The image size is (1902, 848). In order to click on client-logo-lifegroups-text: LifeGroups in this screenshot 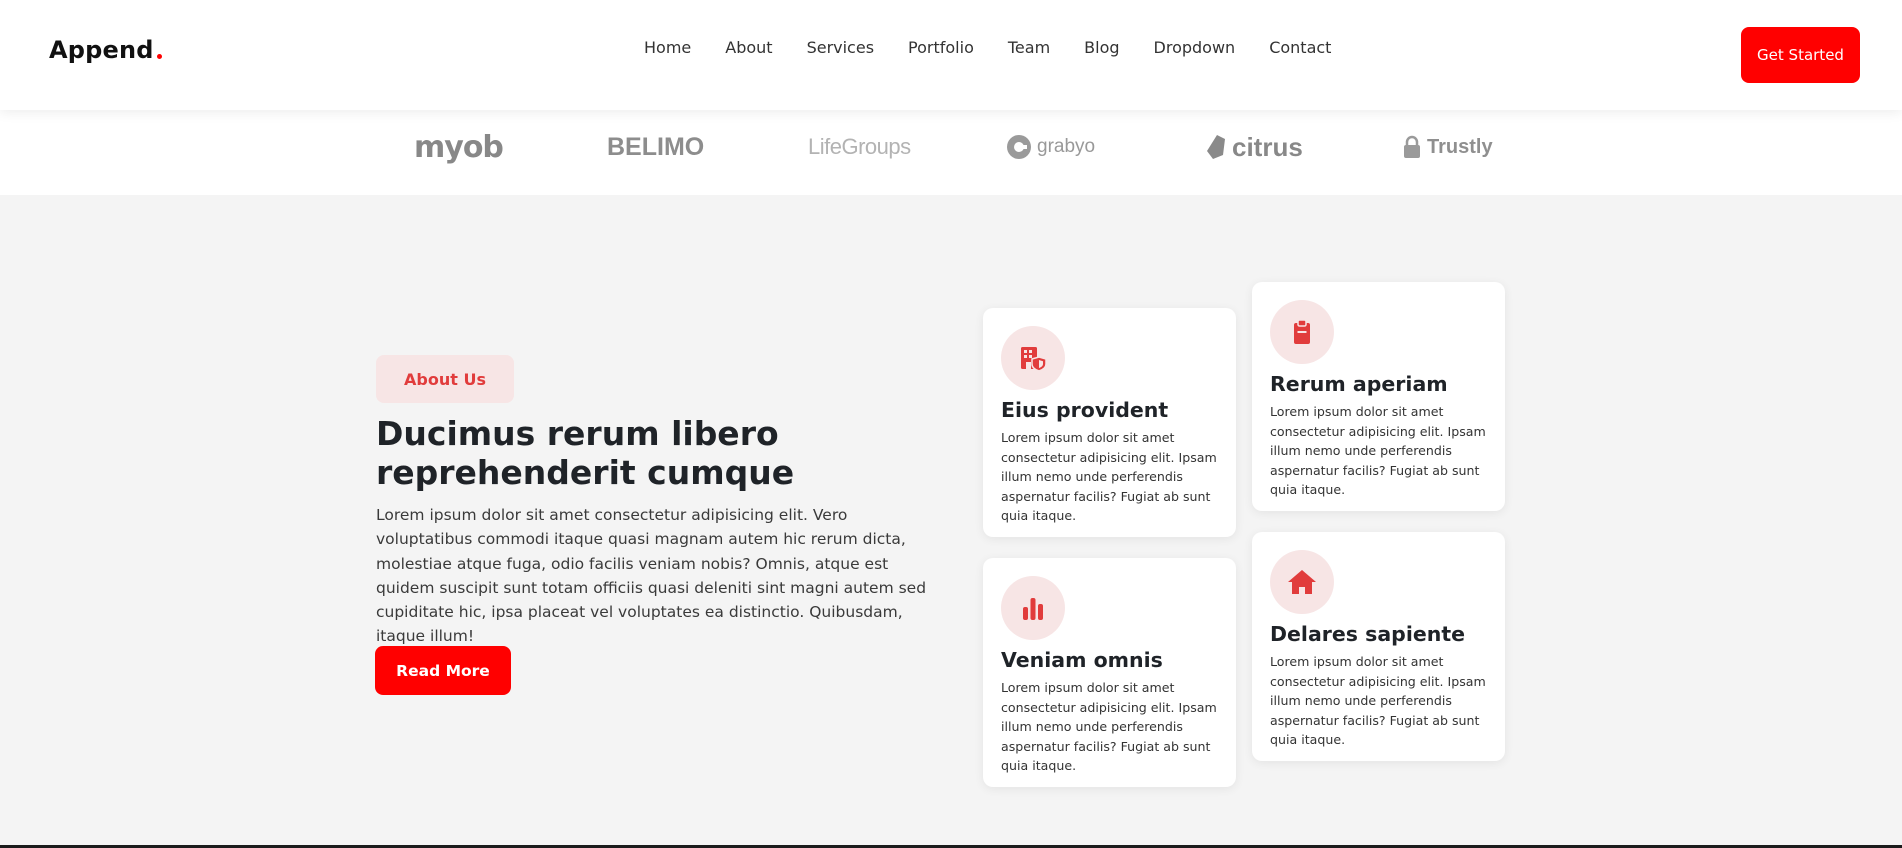, I will do `click(859, 146)`.